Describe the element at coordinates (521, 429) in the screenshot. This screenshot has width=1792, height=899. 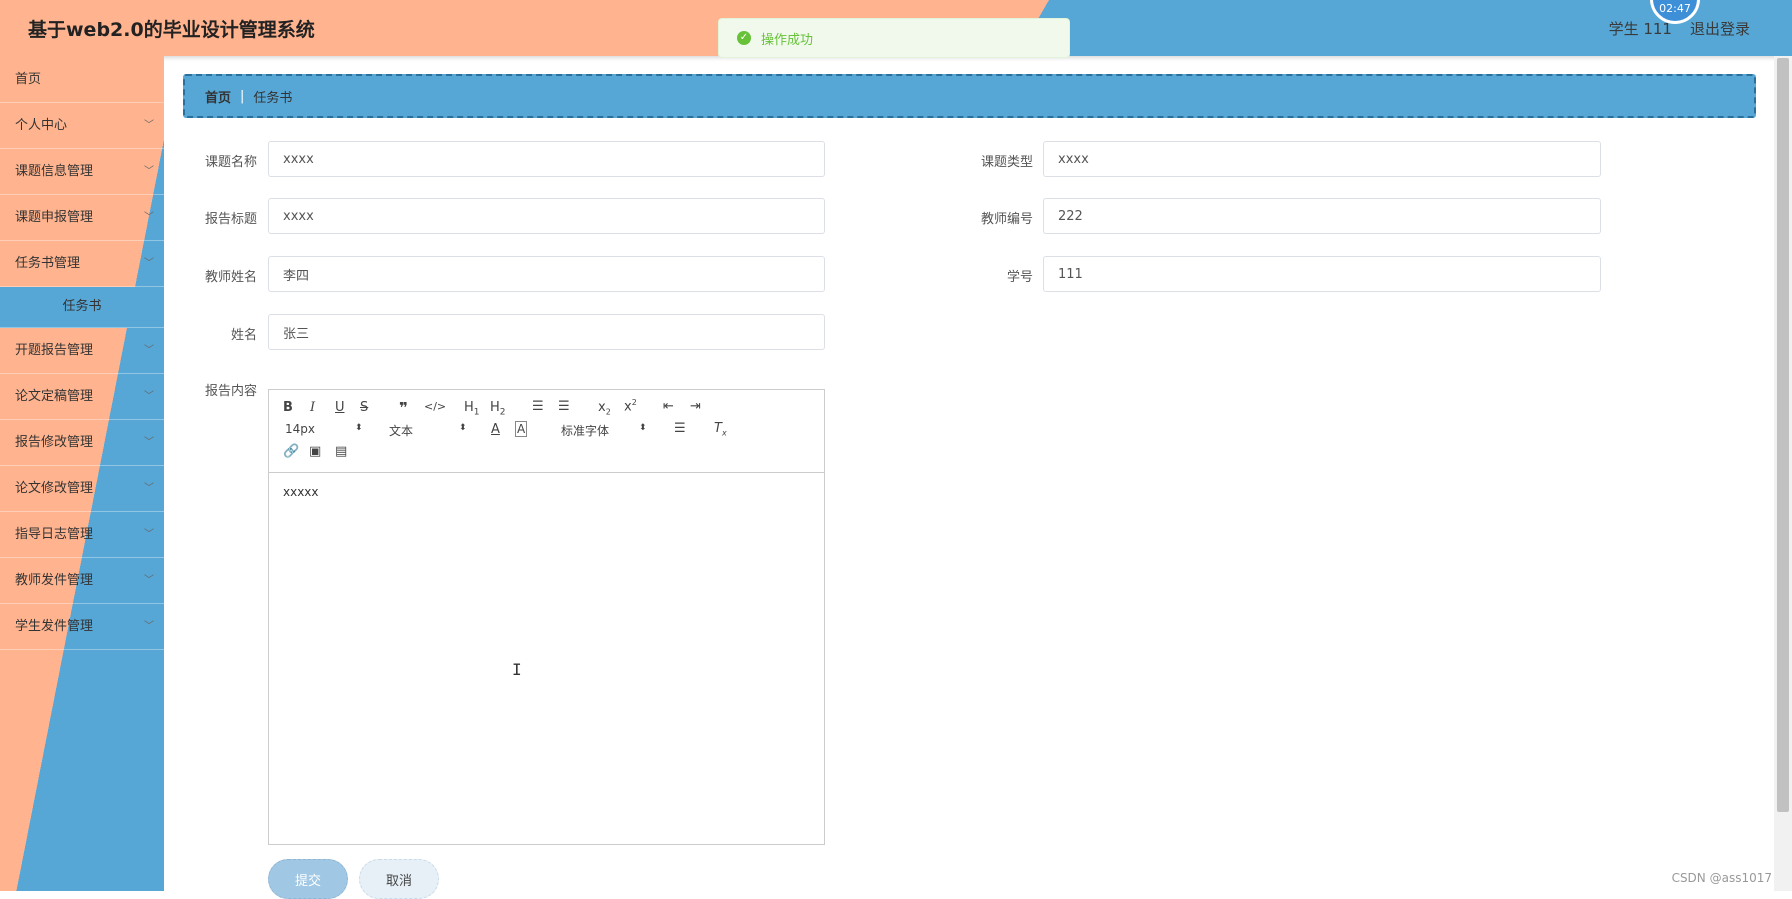
I see `background-color-icon: A` at that location.